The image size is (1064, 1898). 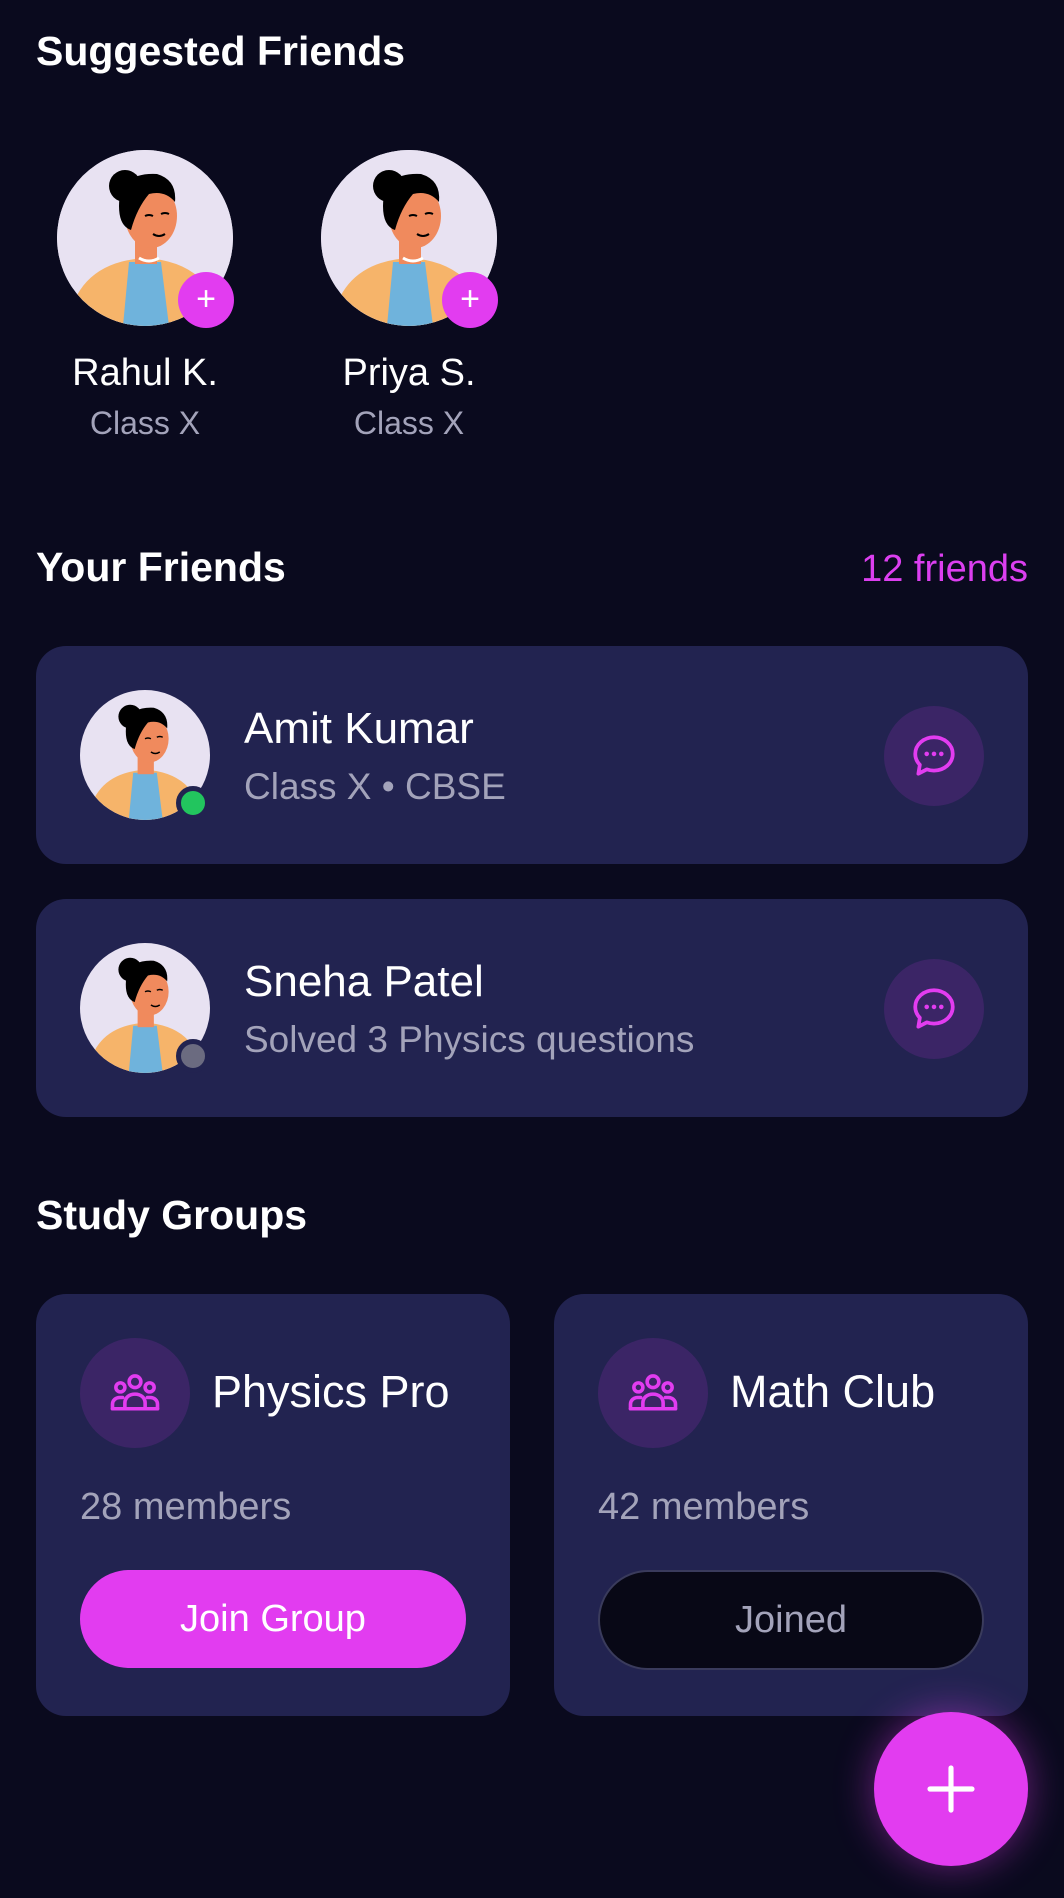 What do you see at coordinates (409, 373) in the screenshot?
I see `suggested-friend-name: Priya S.` at bounding box center [409, 373].